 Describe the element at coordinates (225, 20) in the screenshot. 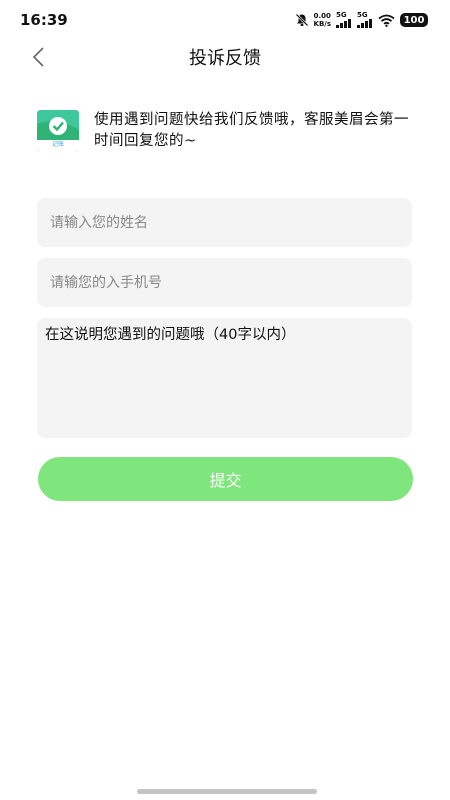

I see `status-bar: 16:39 0.00 KB/s 5G 5G 100` at that location.